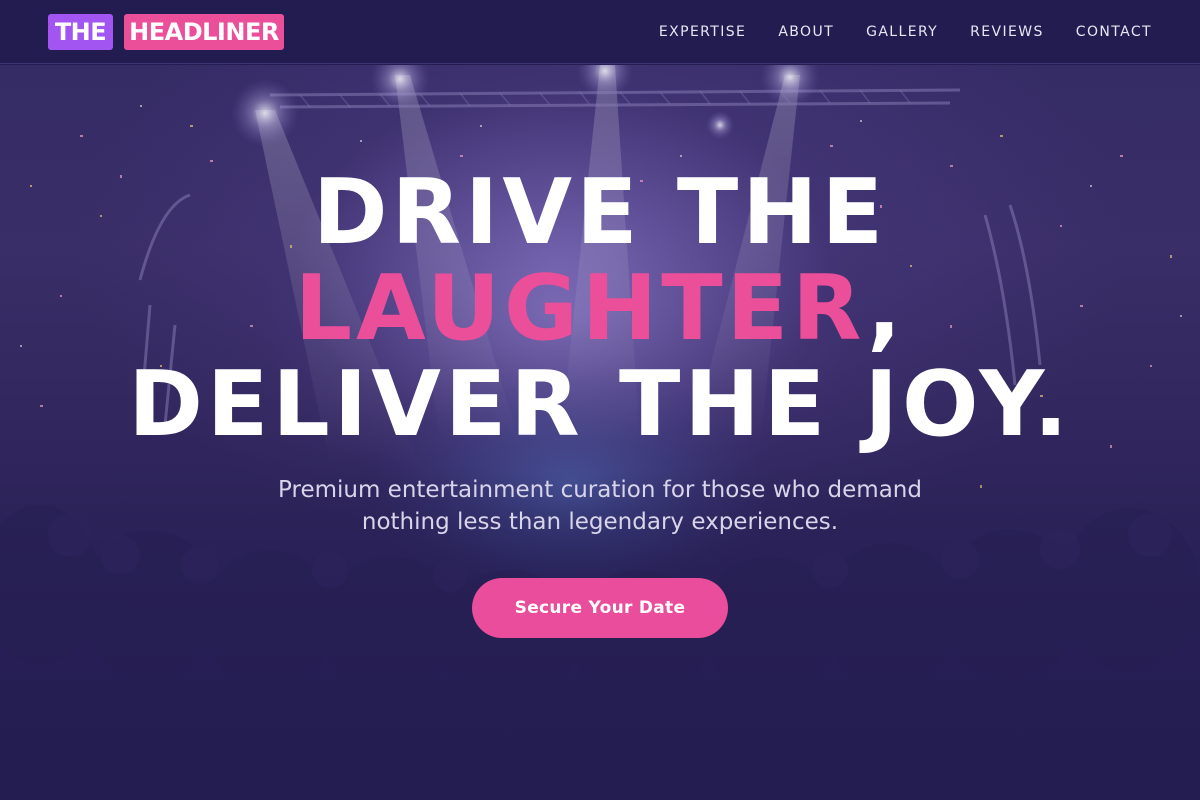  What do you see at coordinates (600, 404) in the screenshot?
I see `headline-line-3: DELIVER THE JOY.` at bounding box center [600, 404].